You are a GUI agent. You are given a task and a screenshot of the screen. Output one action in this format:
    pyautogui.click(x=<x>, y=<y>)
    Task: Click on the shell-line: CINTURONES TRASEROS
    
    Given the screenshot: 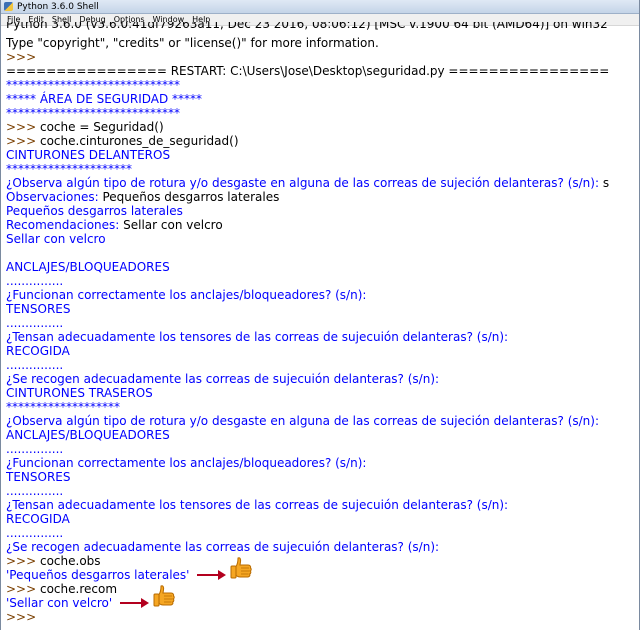 What is the action you would take?
    pyautogui.click(x=321, y=393)
    